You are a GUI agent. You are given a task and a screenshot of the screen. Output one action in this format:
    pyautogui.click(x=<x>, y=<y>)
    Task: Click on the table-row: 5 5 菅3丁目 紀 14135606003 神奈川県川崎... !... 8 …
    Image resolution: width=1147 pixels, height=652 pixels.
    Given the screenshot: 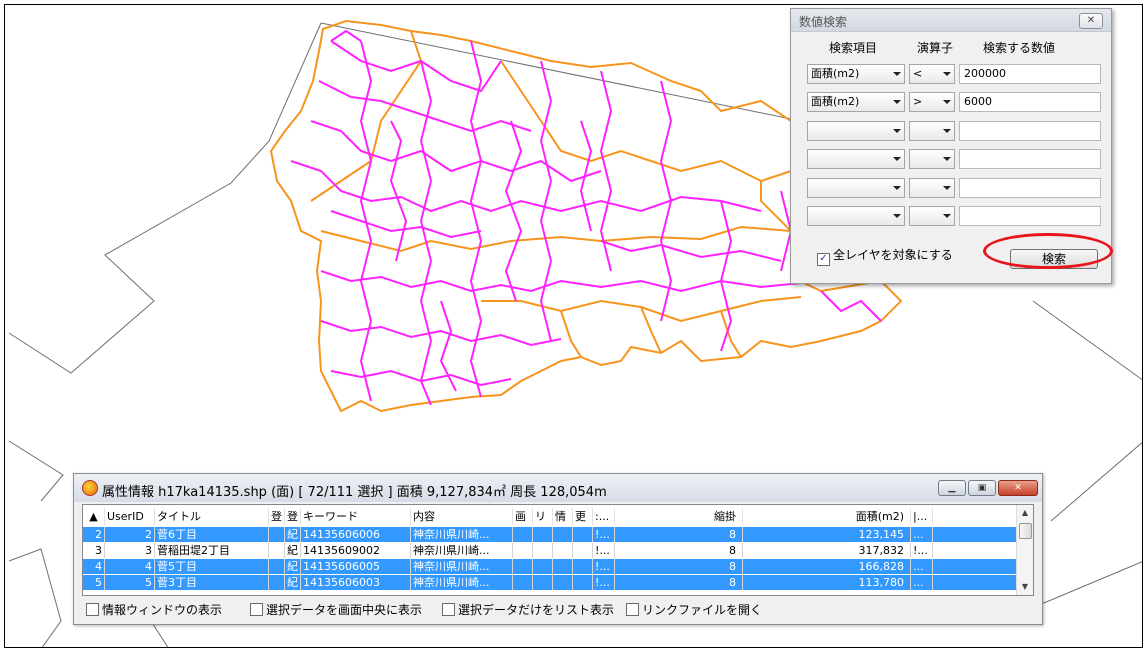 What is the action you would take?
    pyautogui.click(x=552, y=582)
    